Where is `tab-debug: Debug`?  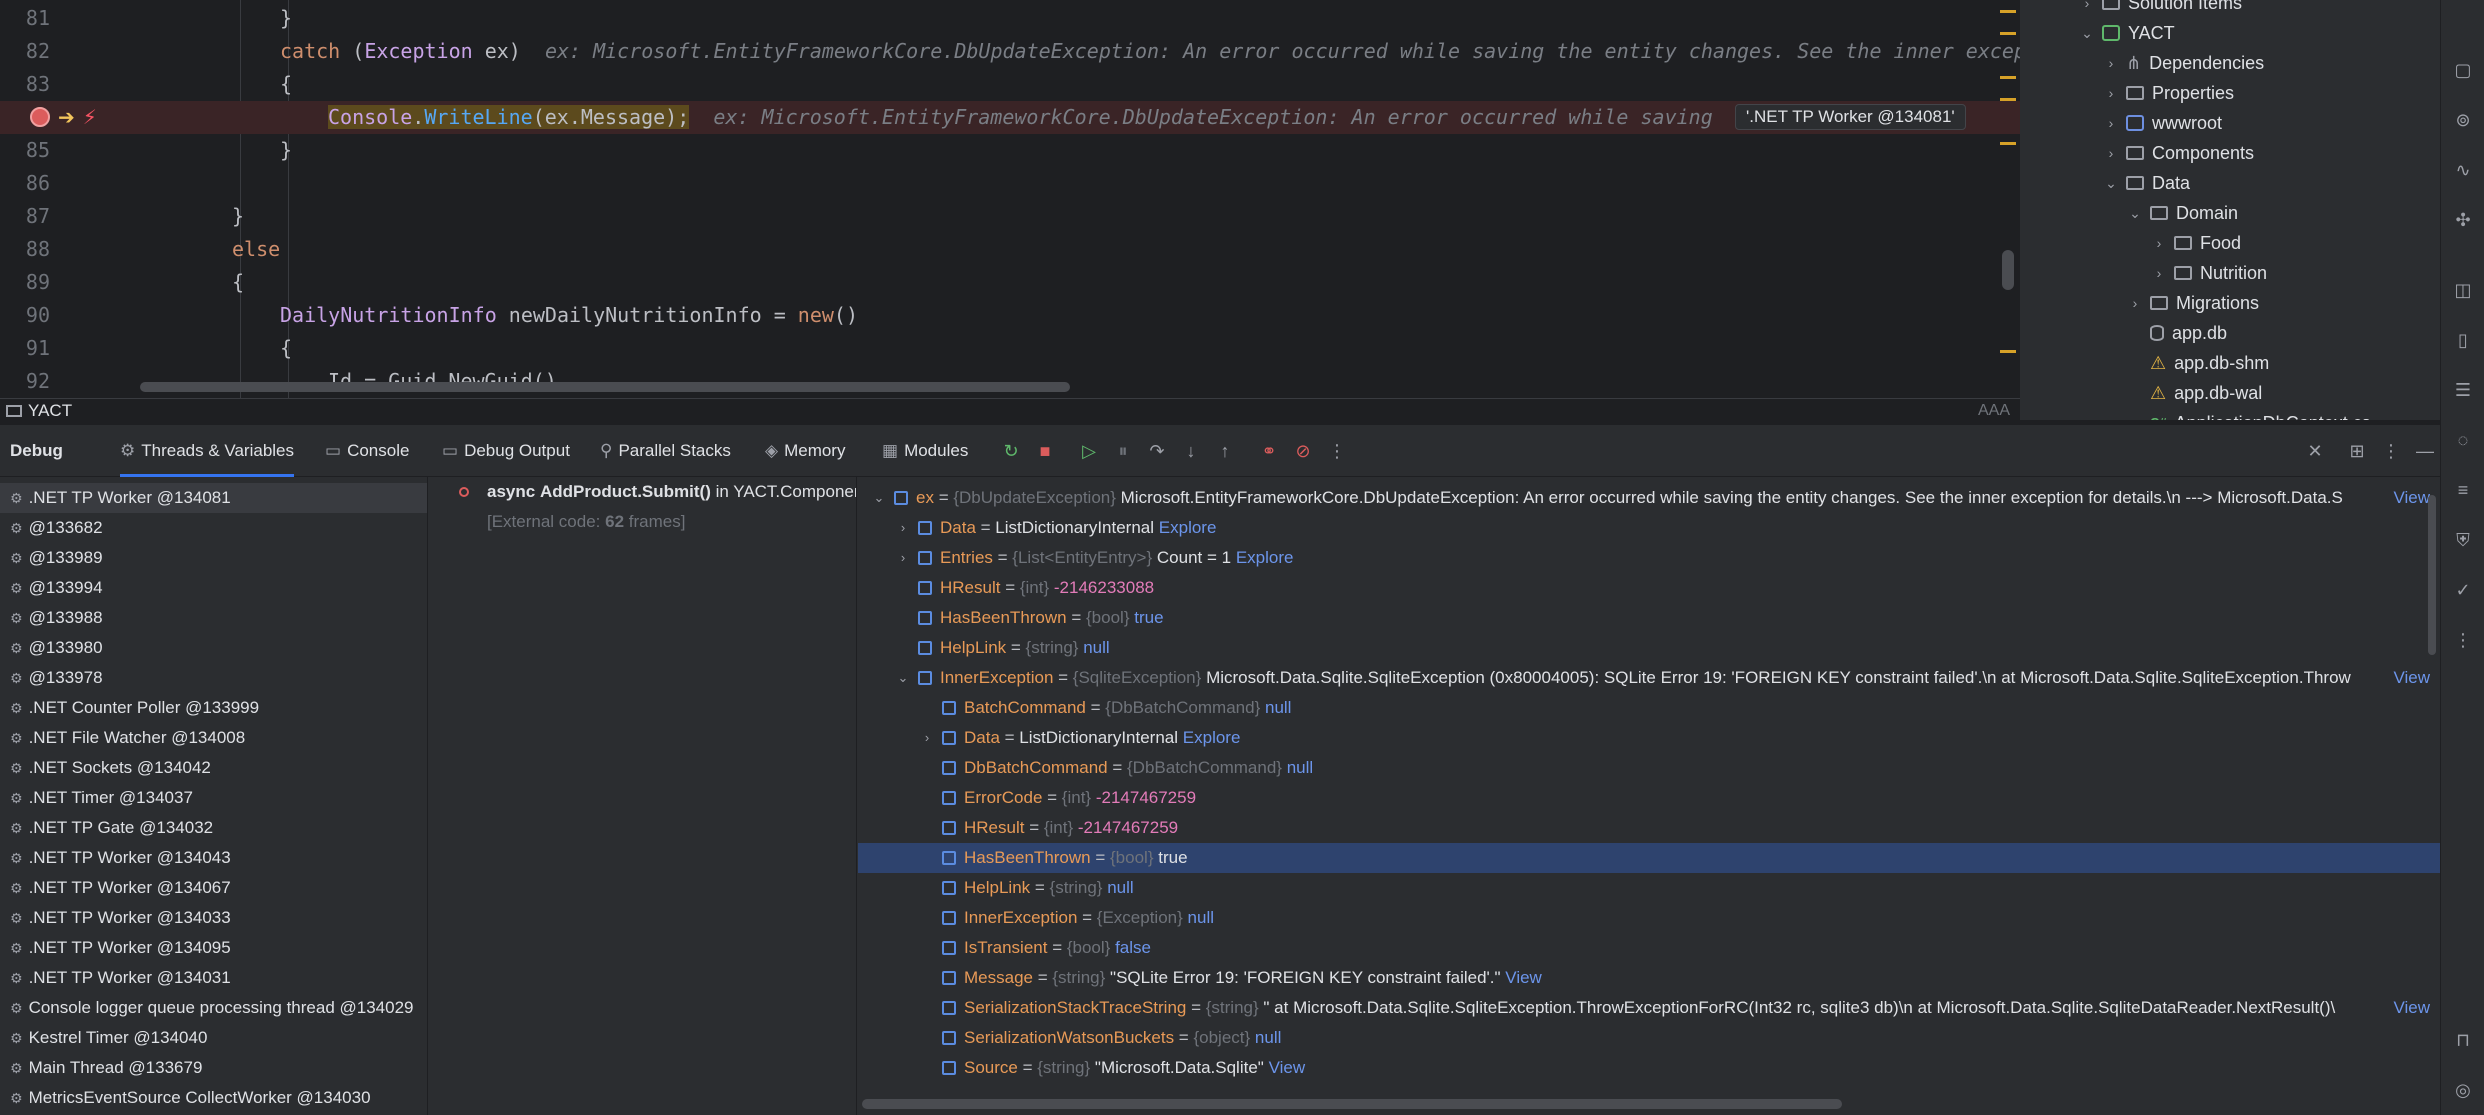 tab-debug: Debug is located at coordinates (36, 451).